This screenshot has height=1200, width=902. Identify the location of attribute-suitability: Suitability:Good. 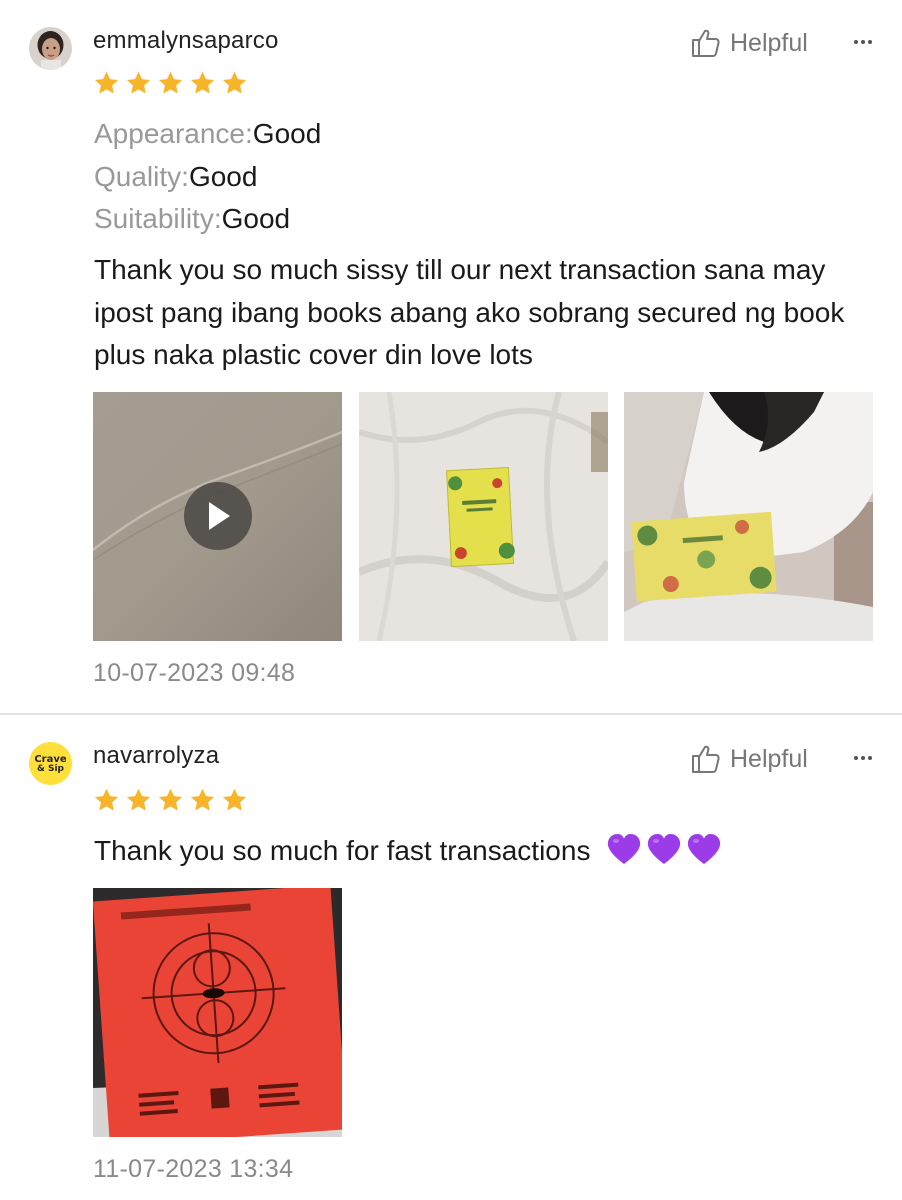
(192, 219).